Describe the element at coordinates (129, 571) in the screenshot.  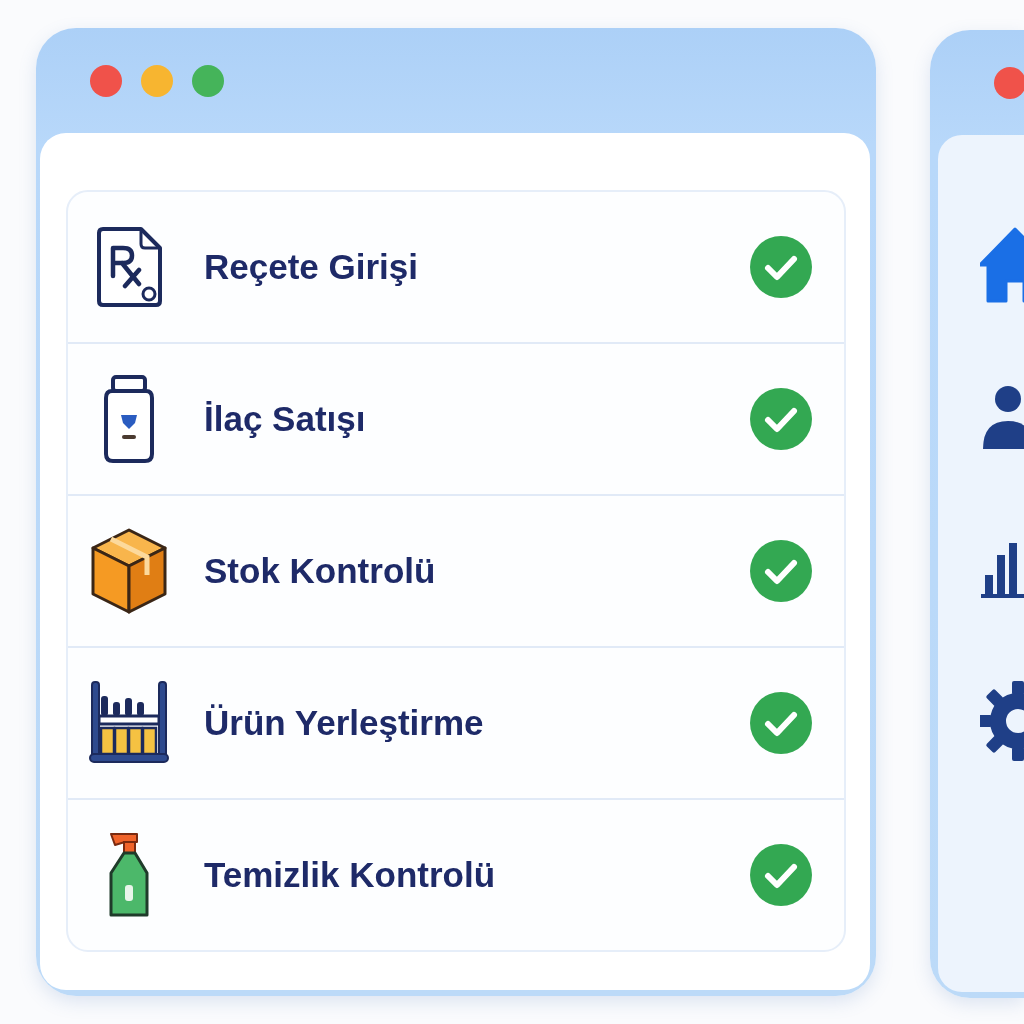
I see `box-icon` at that location.